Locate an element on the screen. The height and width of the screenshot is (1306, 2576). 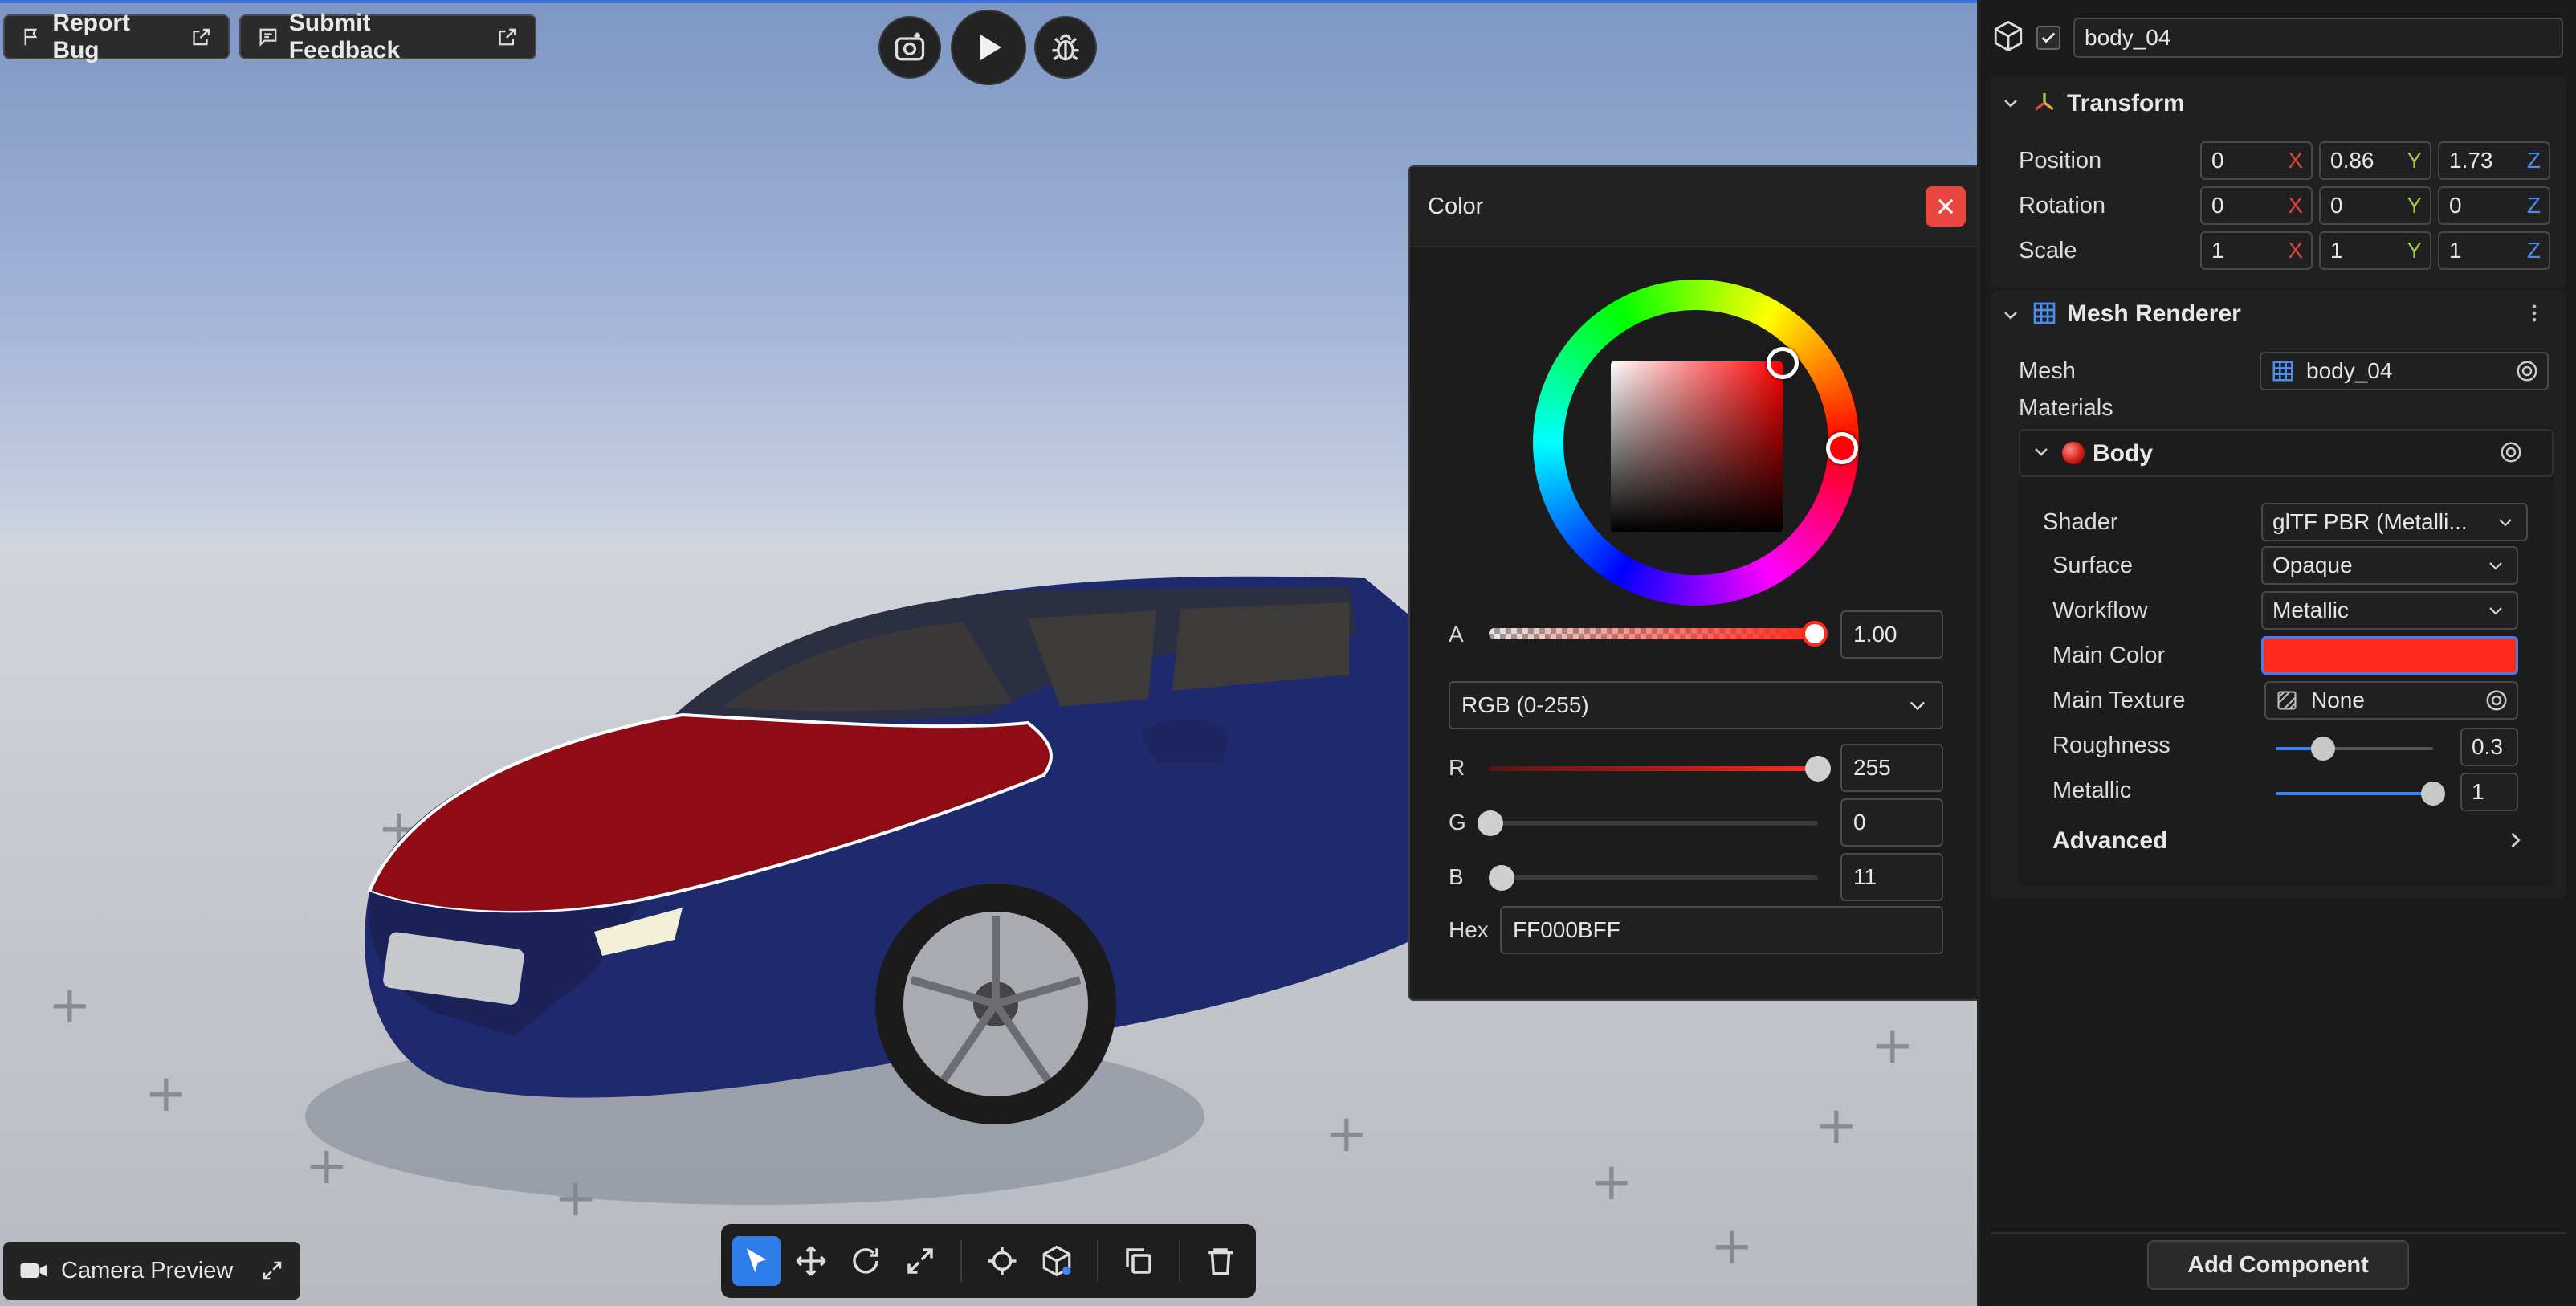
main-color-label: Main Color is located at coordinates (2109, 655).